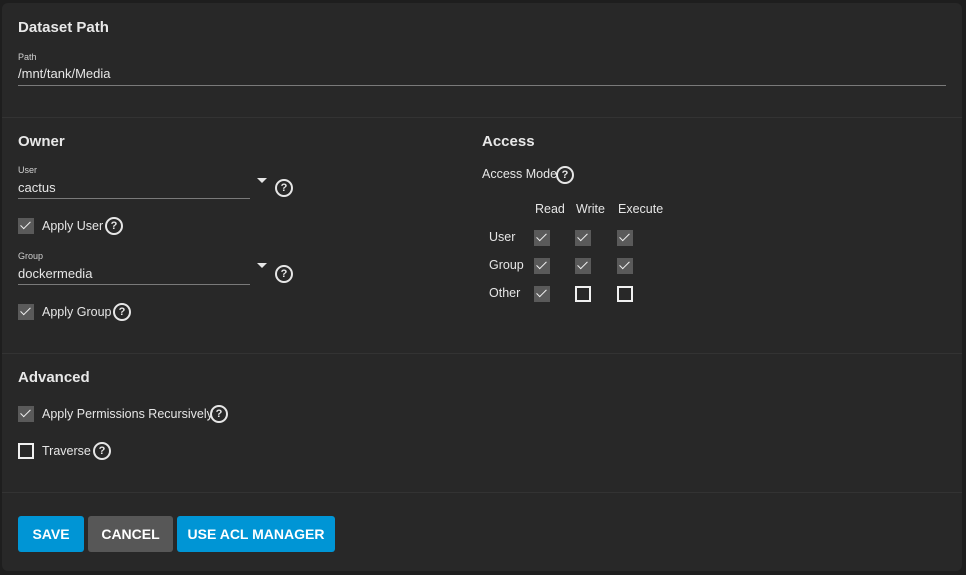  I want to click on apply-group-label: Apply Group, so click(76, 312).